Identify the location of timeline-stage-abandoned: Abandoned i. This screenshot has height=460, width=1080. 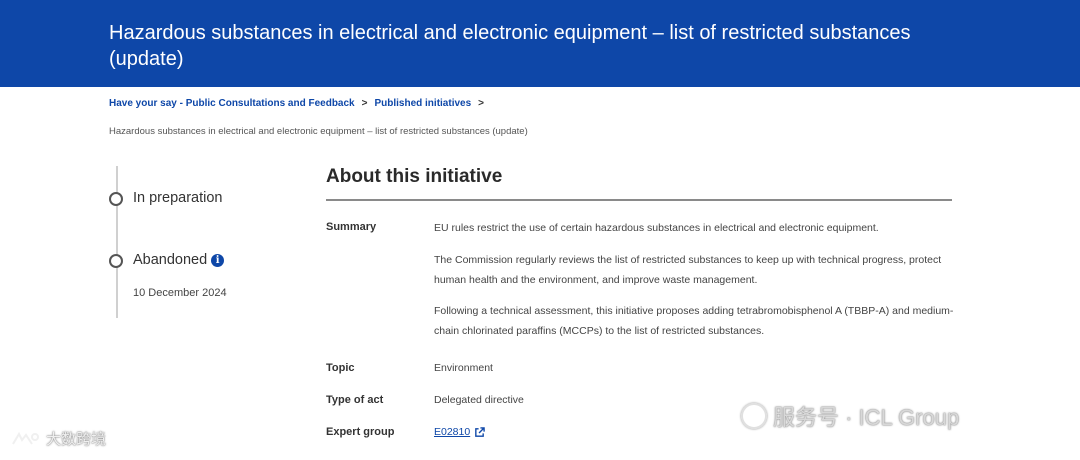
(179, 260).